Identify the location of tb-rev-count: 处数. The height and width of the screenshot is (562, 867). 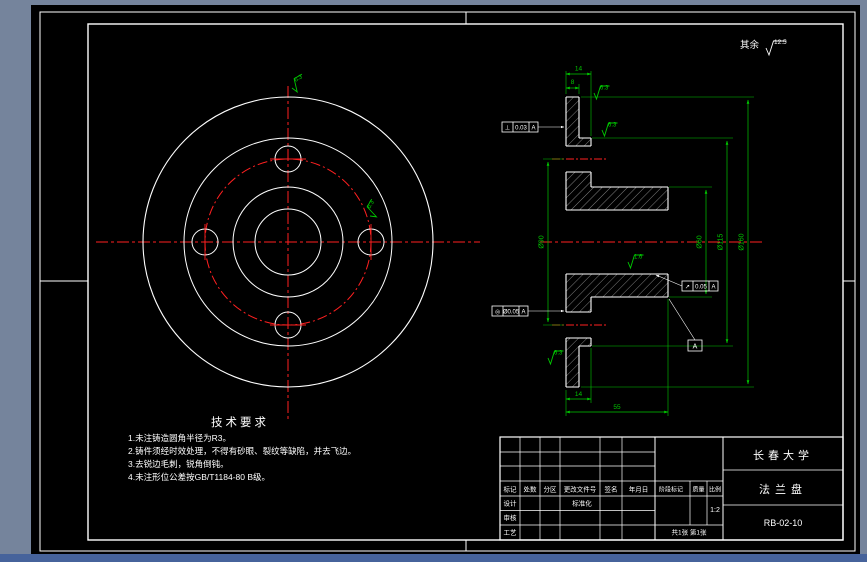
(531, 489).